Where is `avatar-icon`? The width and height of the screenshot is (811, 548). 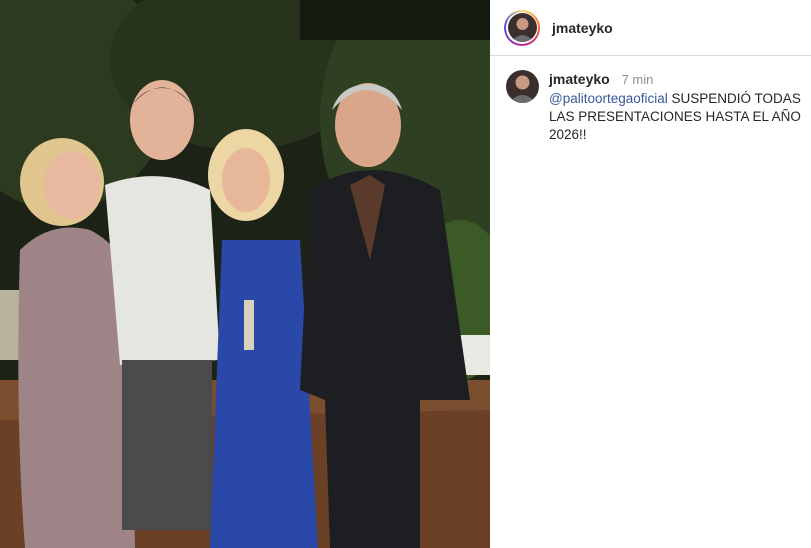 avatar-icon is located at coordinates (522, 27).